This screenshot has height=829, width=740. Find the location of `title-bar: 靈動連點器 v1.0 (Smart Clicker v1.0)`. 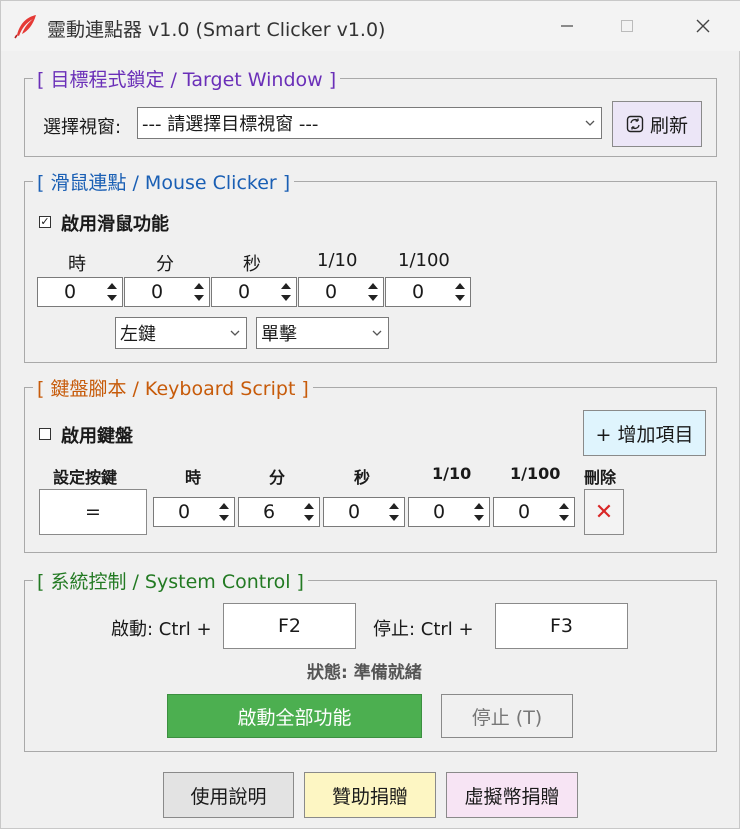

title-bar: 靈動連點器 v1.0 (Smart Clicker v1.0) is located at coordinates (370, 26).